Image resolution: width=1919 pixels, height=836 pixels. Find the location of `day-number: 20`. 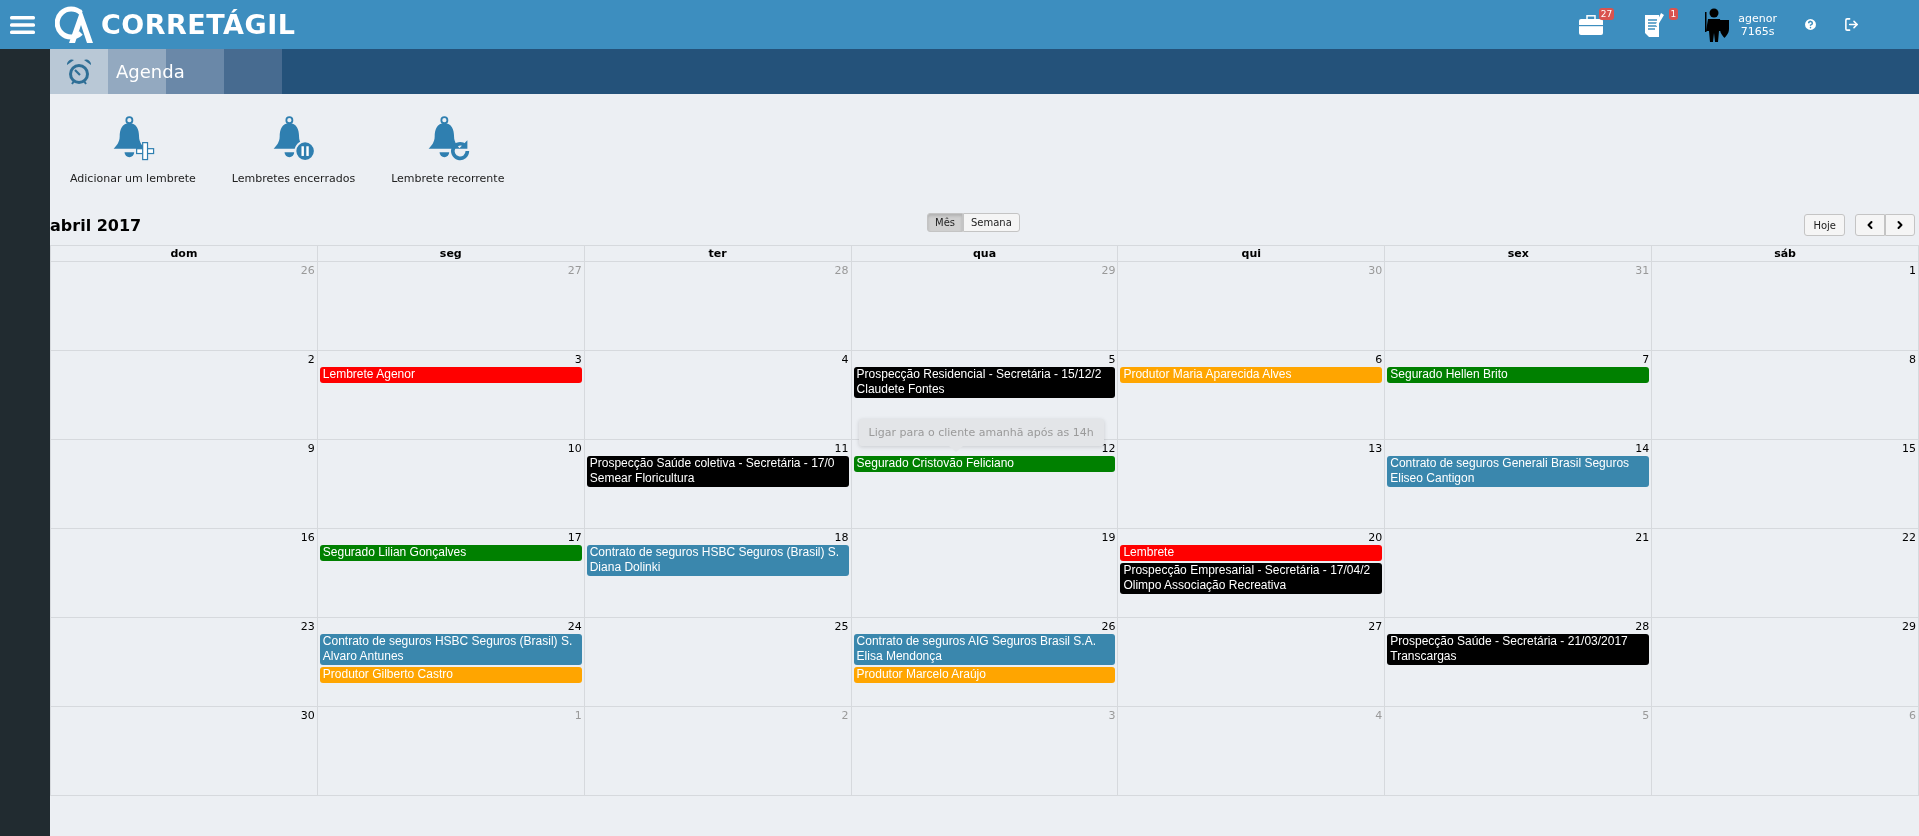

day-number: 20 is located at coordinates (1375, 537).